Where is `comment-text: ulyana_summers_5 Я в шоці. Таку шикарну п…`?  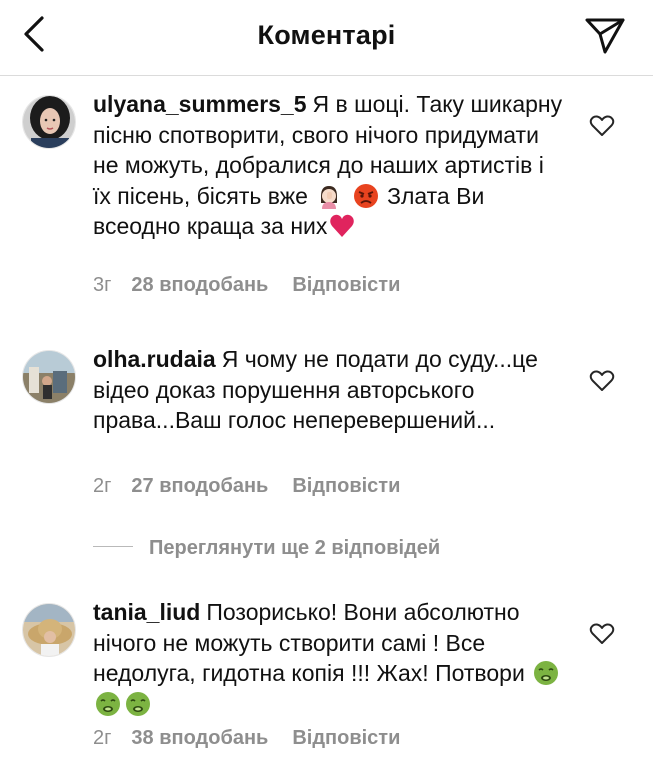
comment-text: ulyana_summers_5 Я в шоці. Таку шикарну п… is located at coordinates (328, 165).